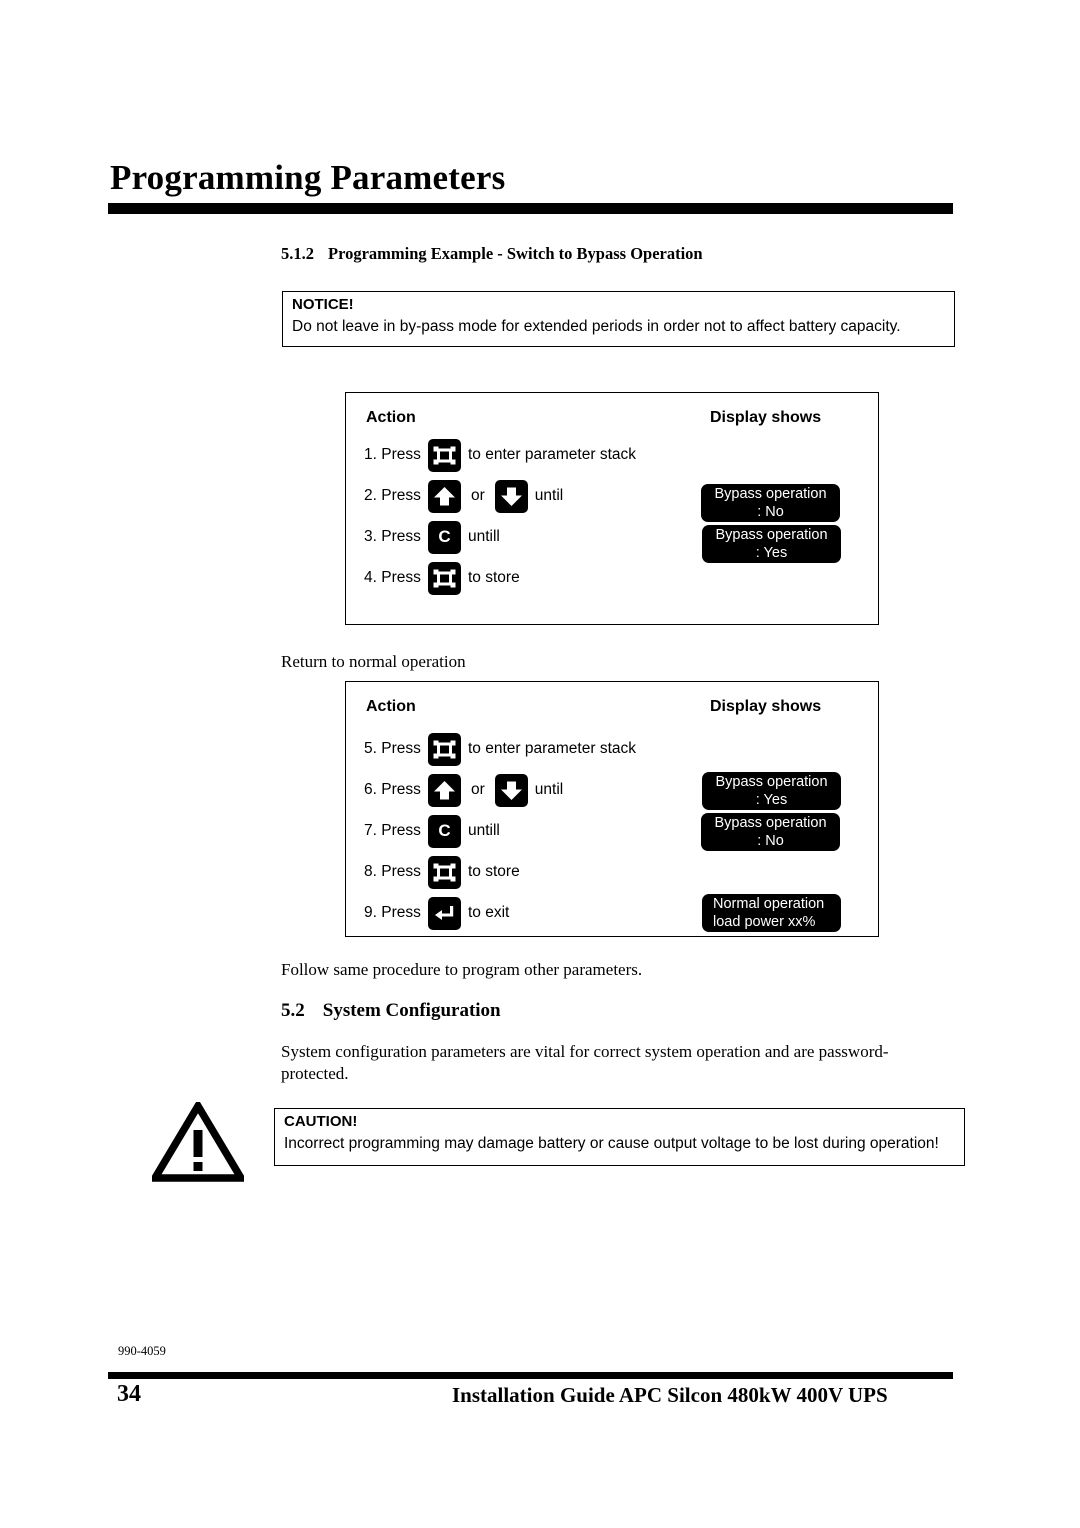  What do you see at coordinates (373, 661) in the screenshot?
I see `paragraph-return-to-normal: Return to normal operation` at bounding box center [373, 661].